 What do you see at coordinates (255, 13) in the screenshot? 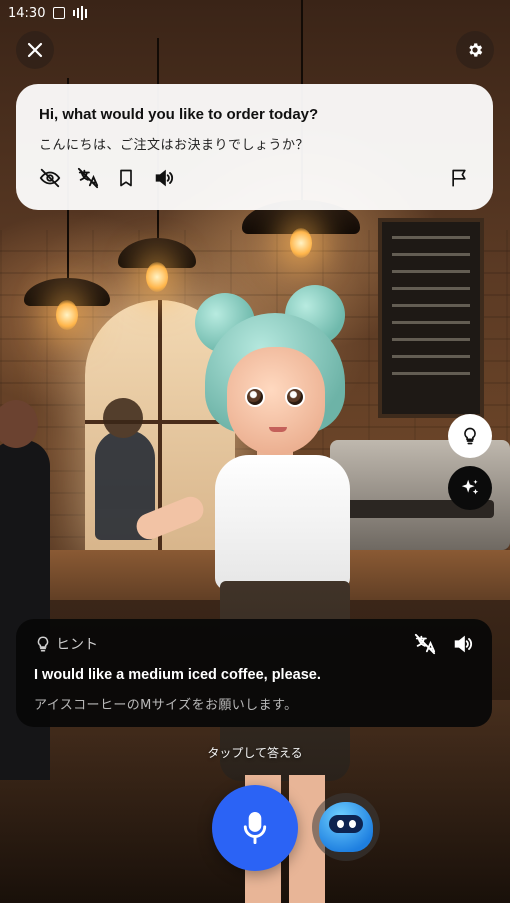
I see `status-bar: 14:30` at bounding box center [255, 13].